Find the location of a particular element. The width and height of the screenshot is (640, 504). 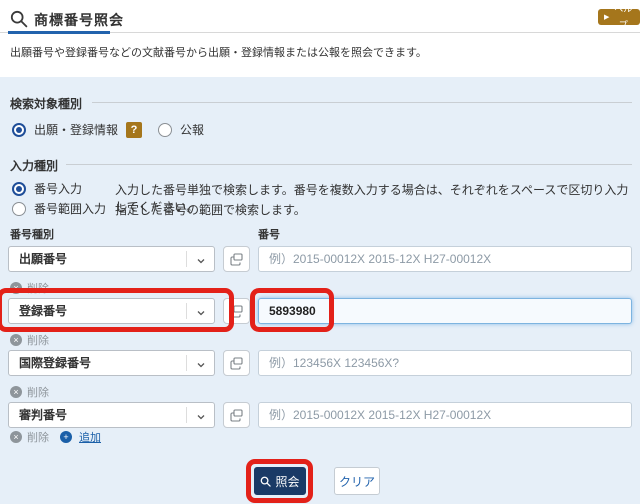

search-target-options: 出願・登録情報 ? 公報 is located at coordinates (108, 129).